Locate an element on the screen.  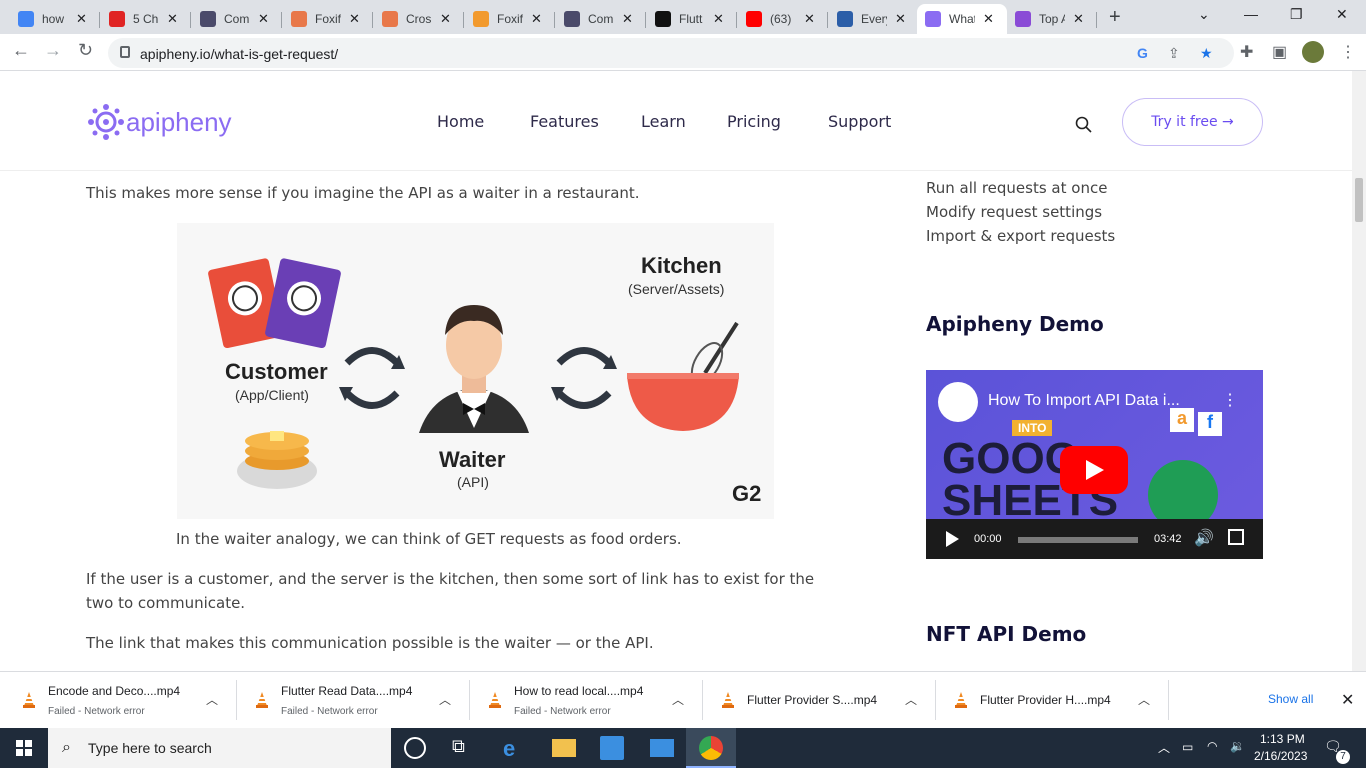
scrollbar-thumb is located at coordinates (1359, 200).